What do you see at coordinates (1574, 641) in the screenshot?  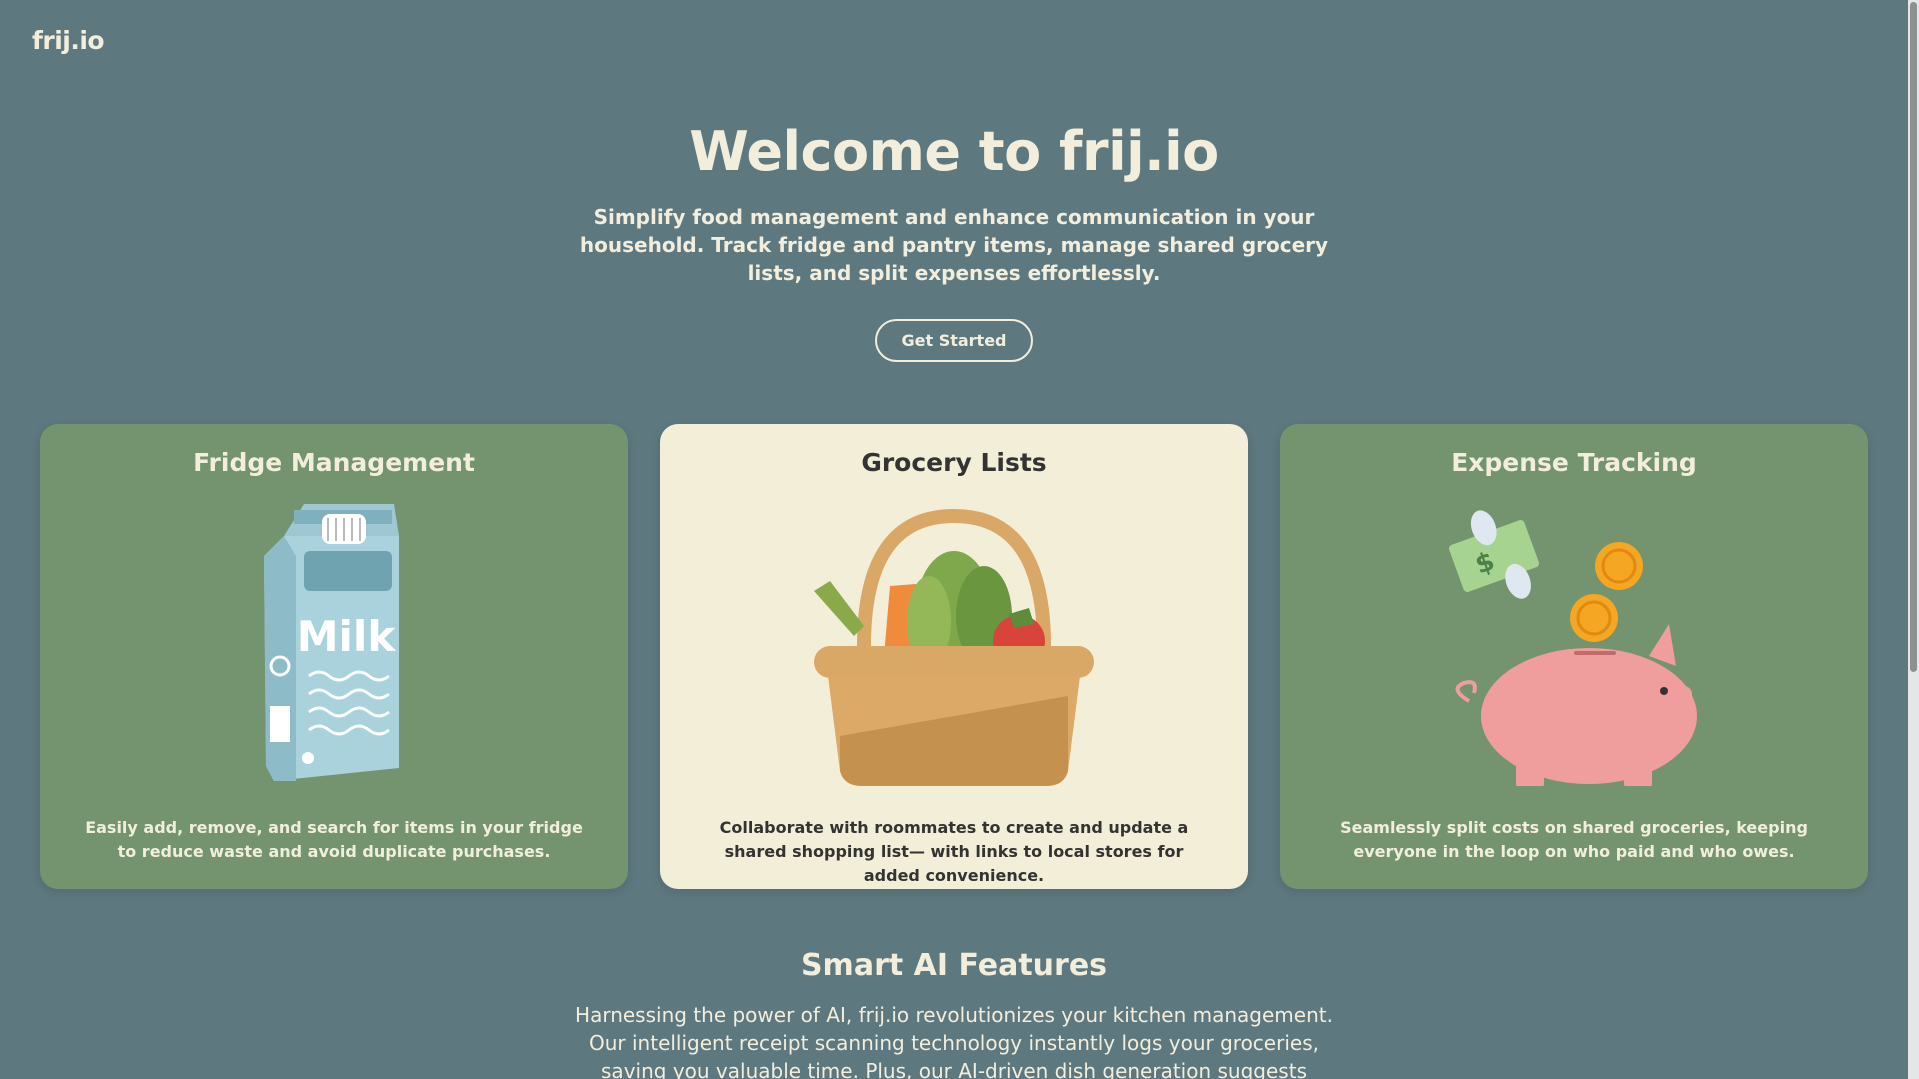 I see `piggy-bank-icon: $` at bounding box center [1574, 641].